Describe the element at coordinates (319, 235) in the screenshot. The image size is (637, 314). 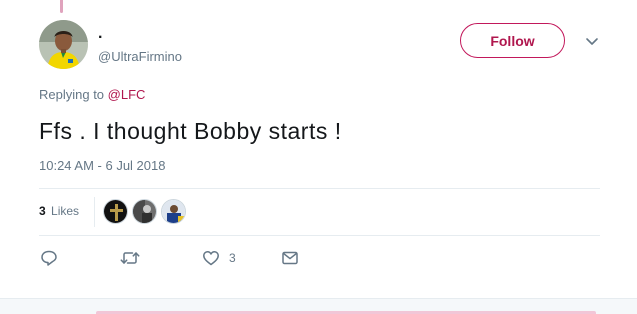
I see `divider` at that location.